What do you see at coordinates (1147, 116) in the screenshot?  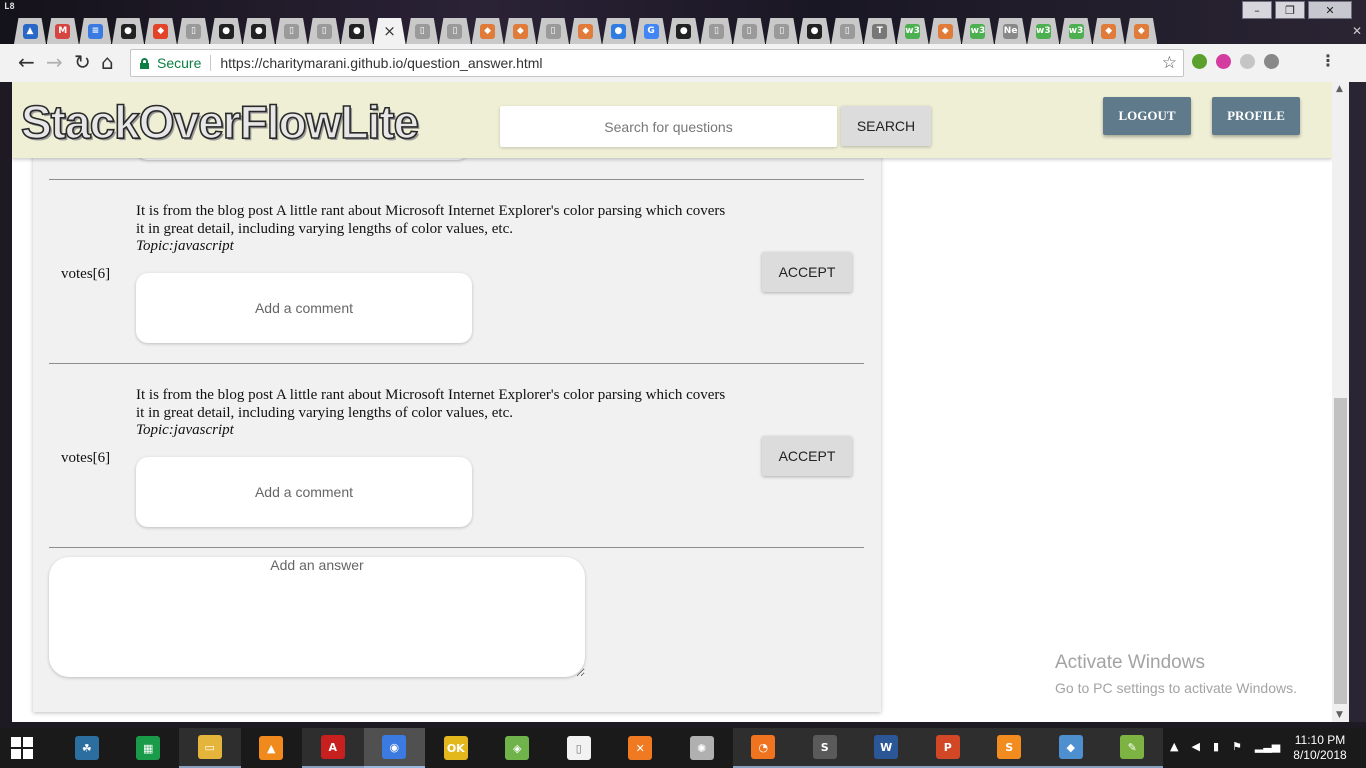 I see `logout-button: LOGOUT` at bounding box center [1147, 116].